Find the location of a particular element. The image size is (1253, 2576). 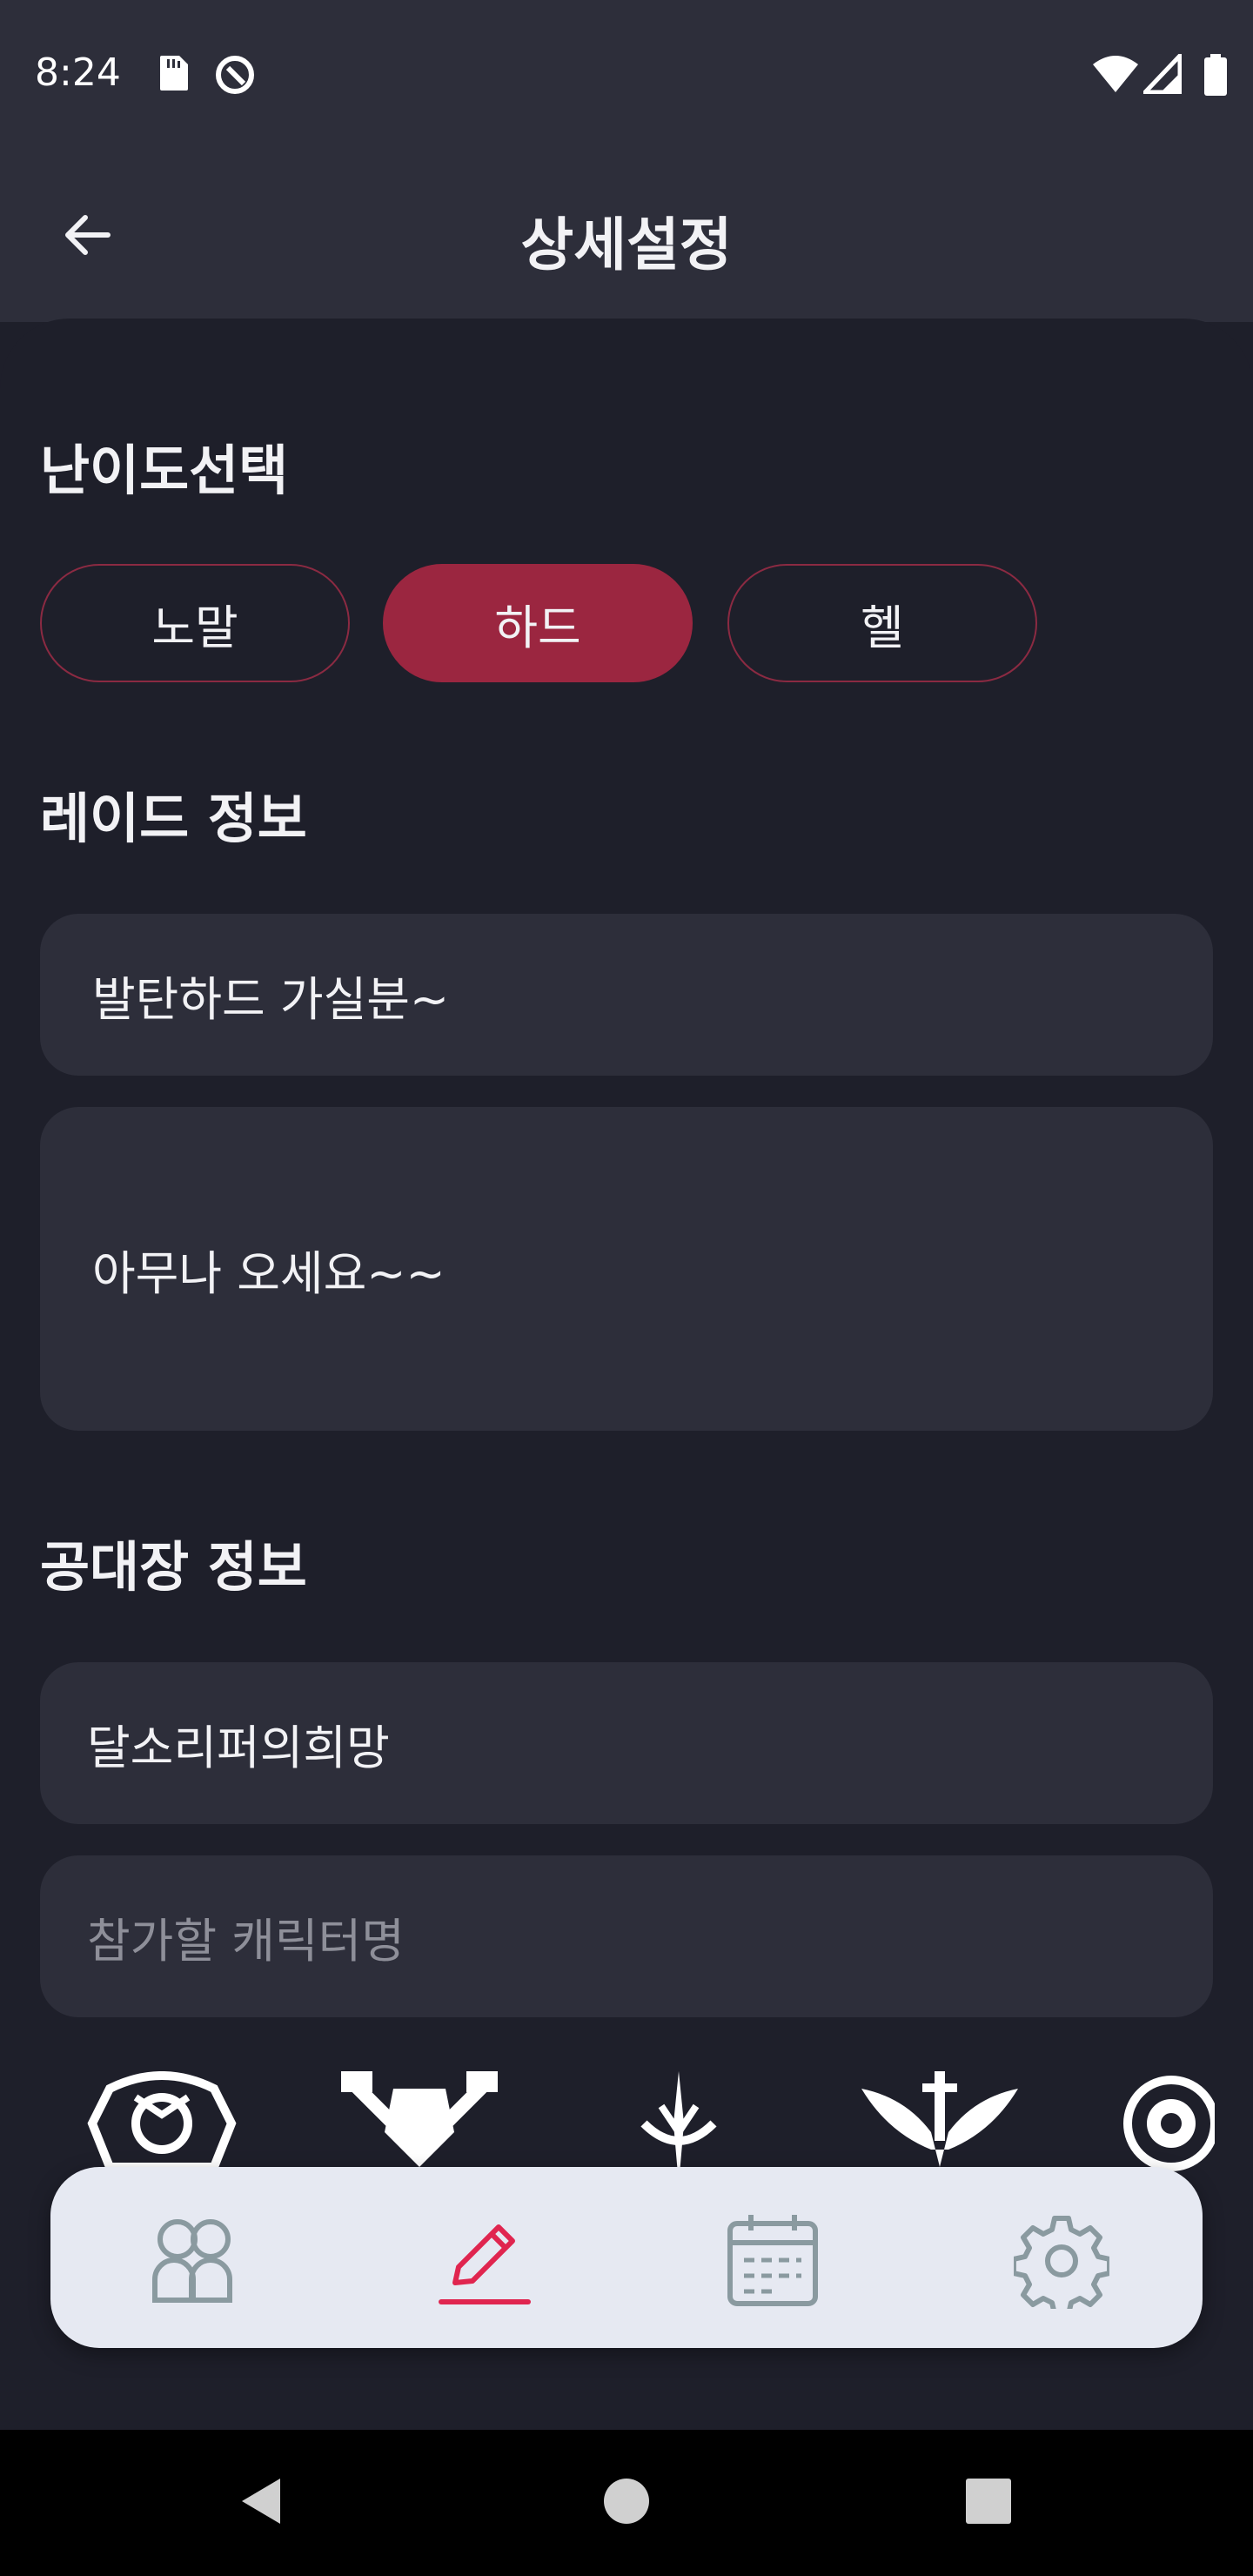

pencil-icon is located at coordinates (485, 2264).